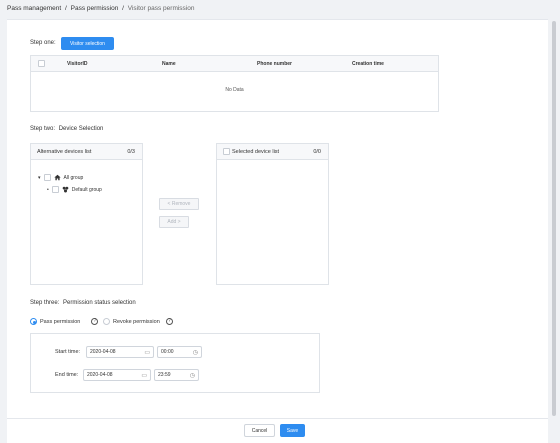  Describe the element at coordinates (234, 90) in the screenshot. I see `no-data-text: No Data` at that location.